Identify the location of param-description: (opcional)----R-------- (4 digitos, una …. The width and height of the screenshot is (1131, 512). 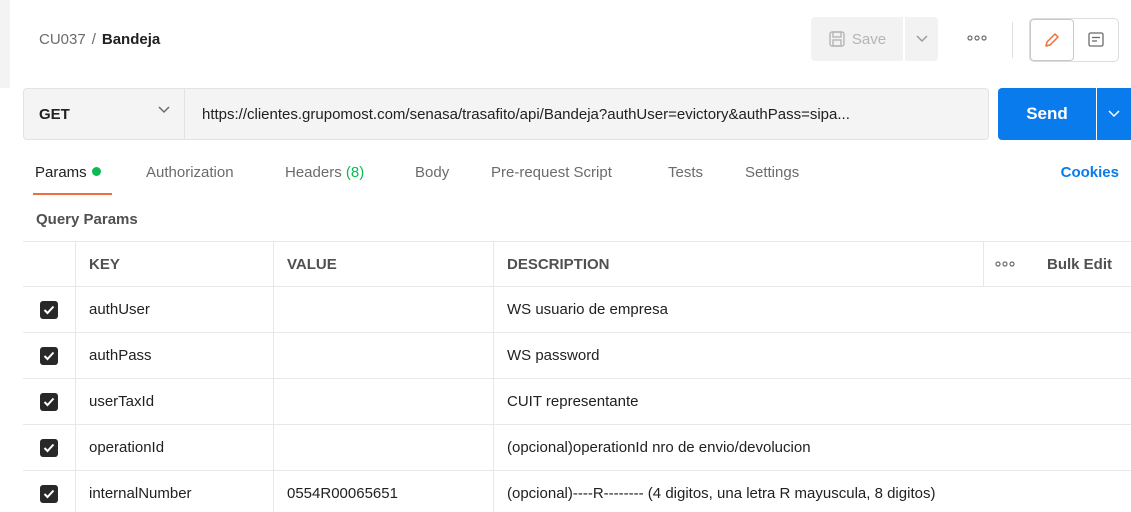
(812, 491).